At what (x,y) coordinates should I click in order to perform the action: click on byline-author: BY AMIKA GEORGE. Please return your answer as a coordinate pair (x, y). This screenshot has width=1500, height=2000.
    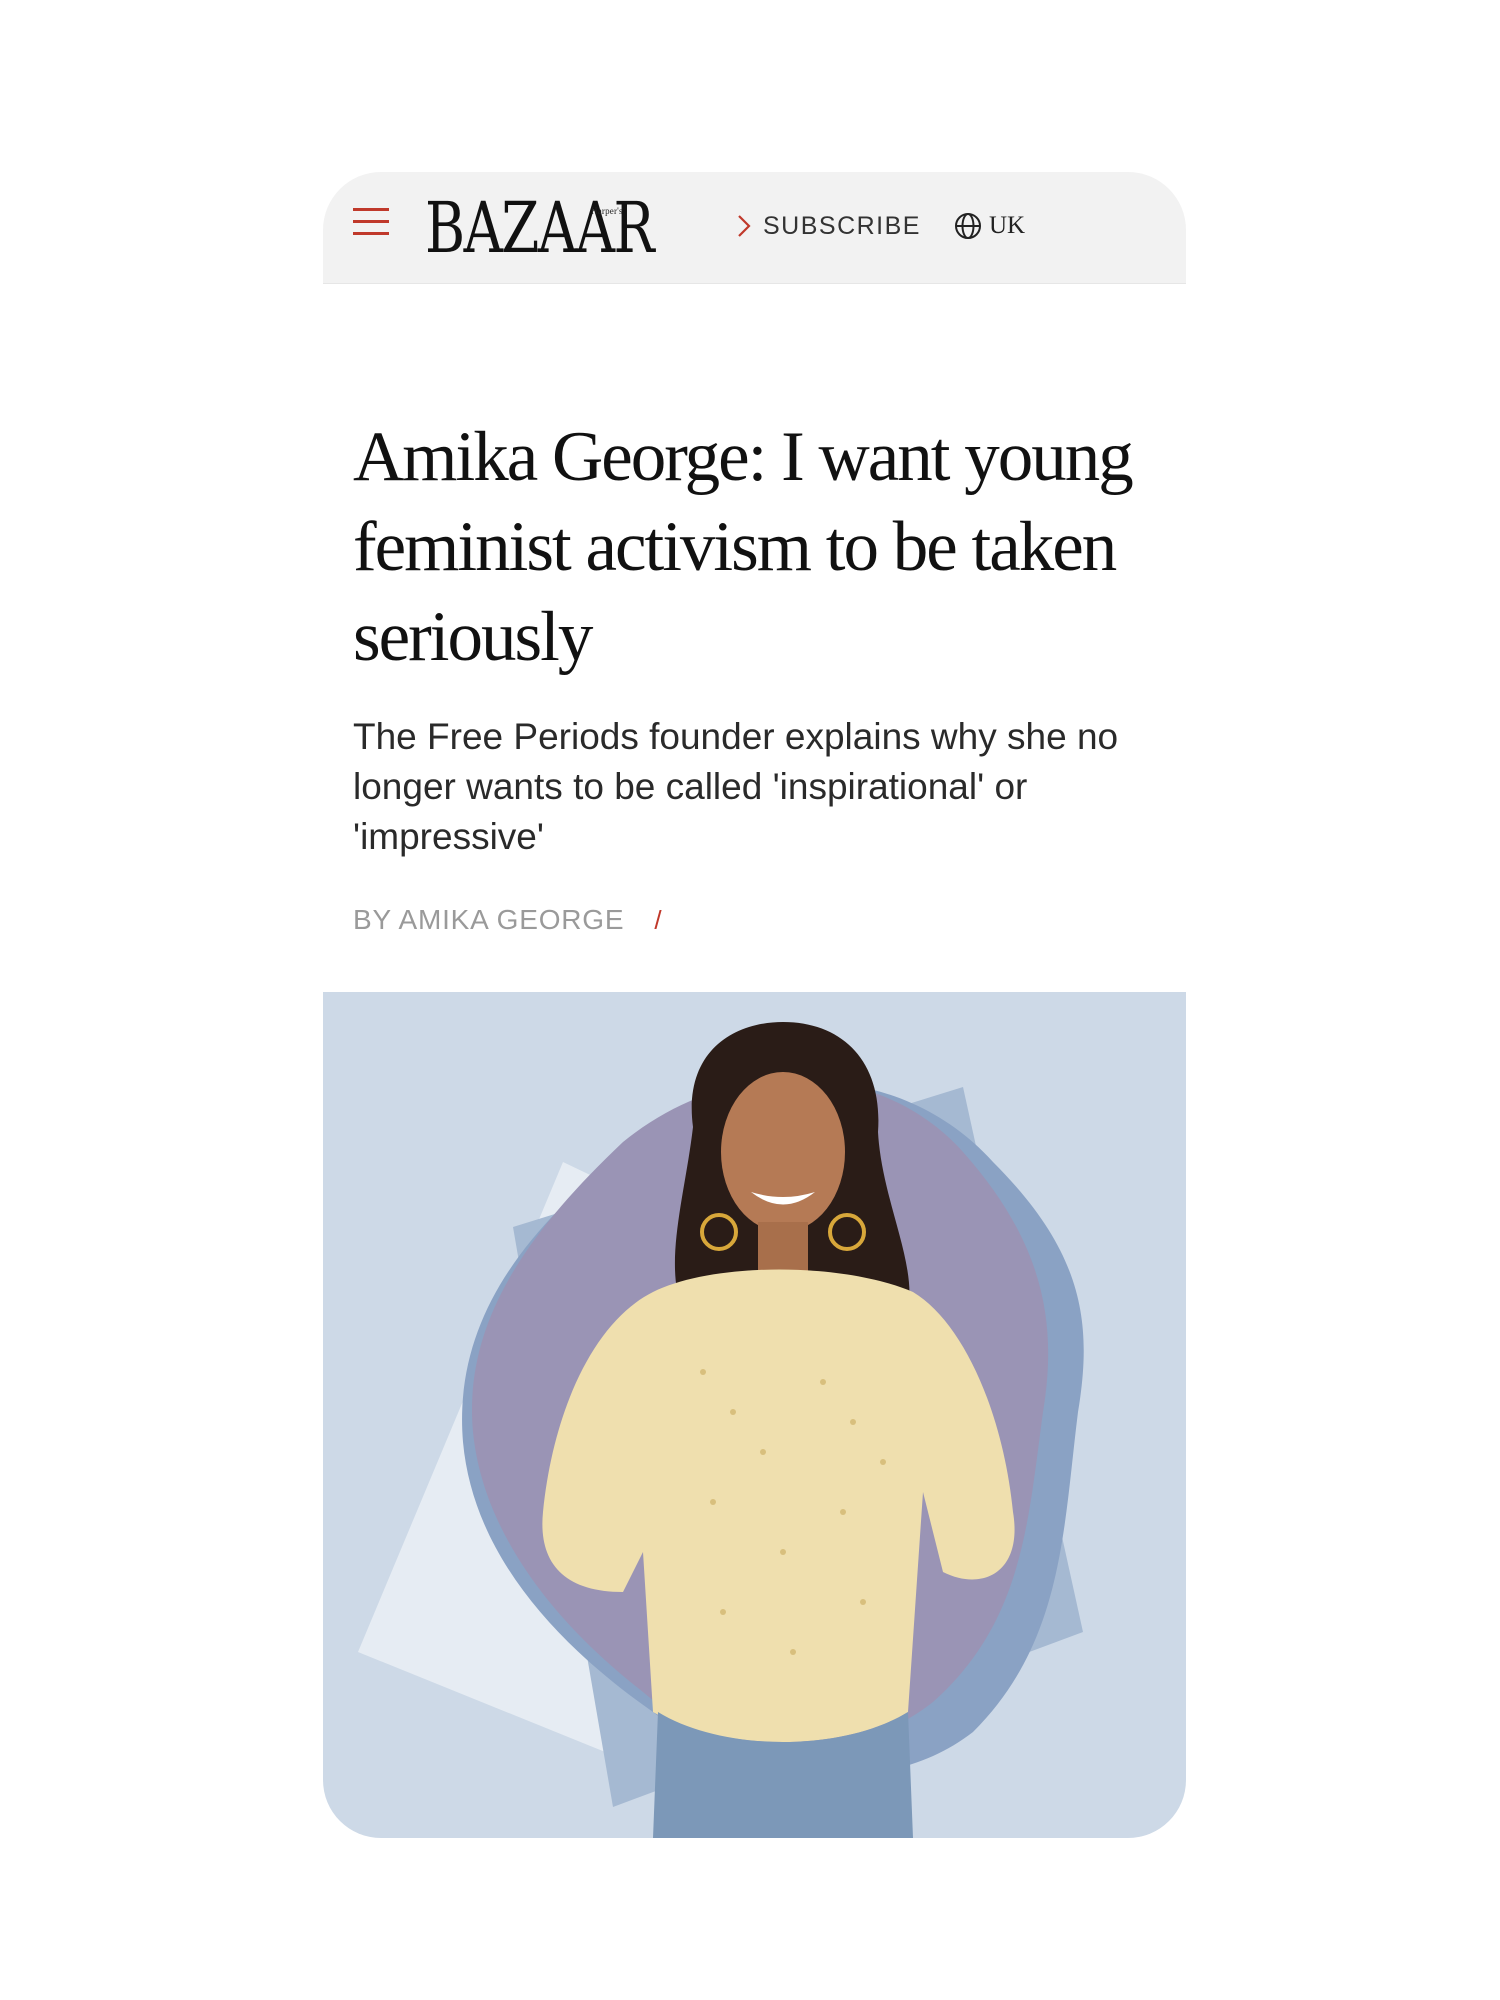
    Looking at the image, I should click on (488, 920).